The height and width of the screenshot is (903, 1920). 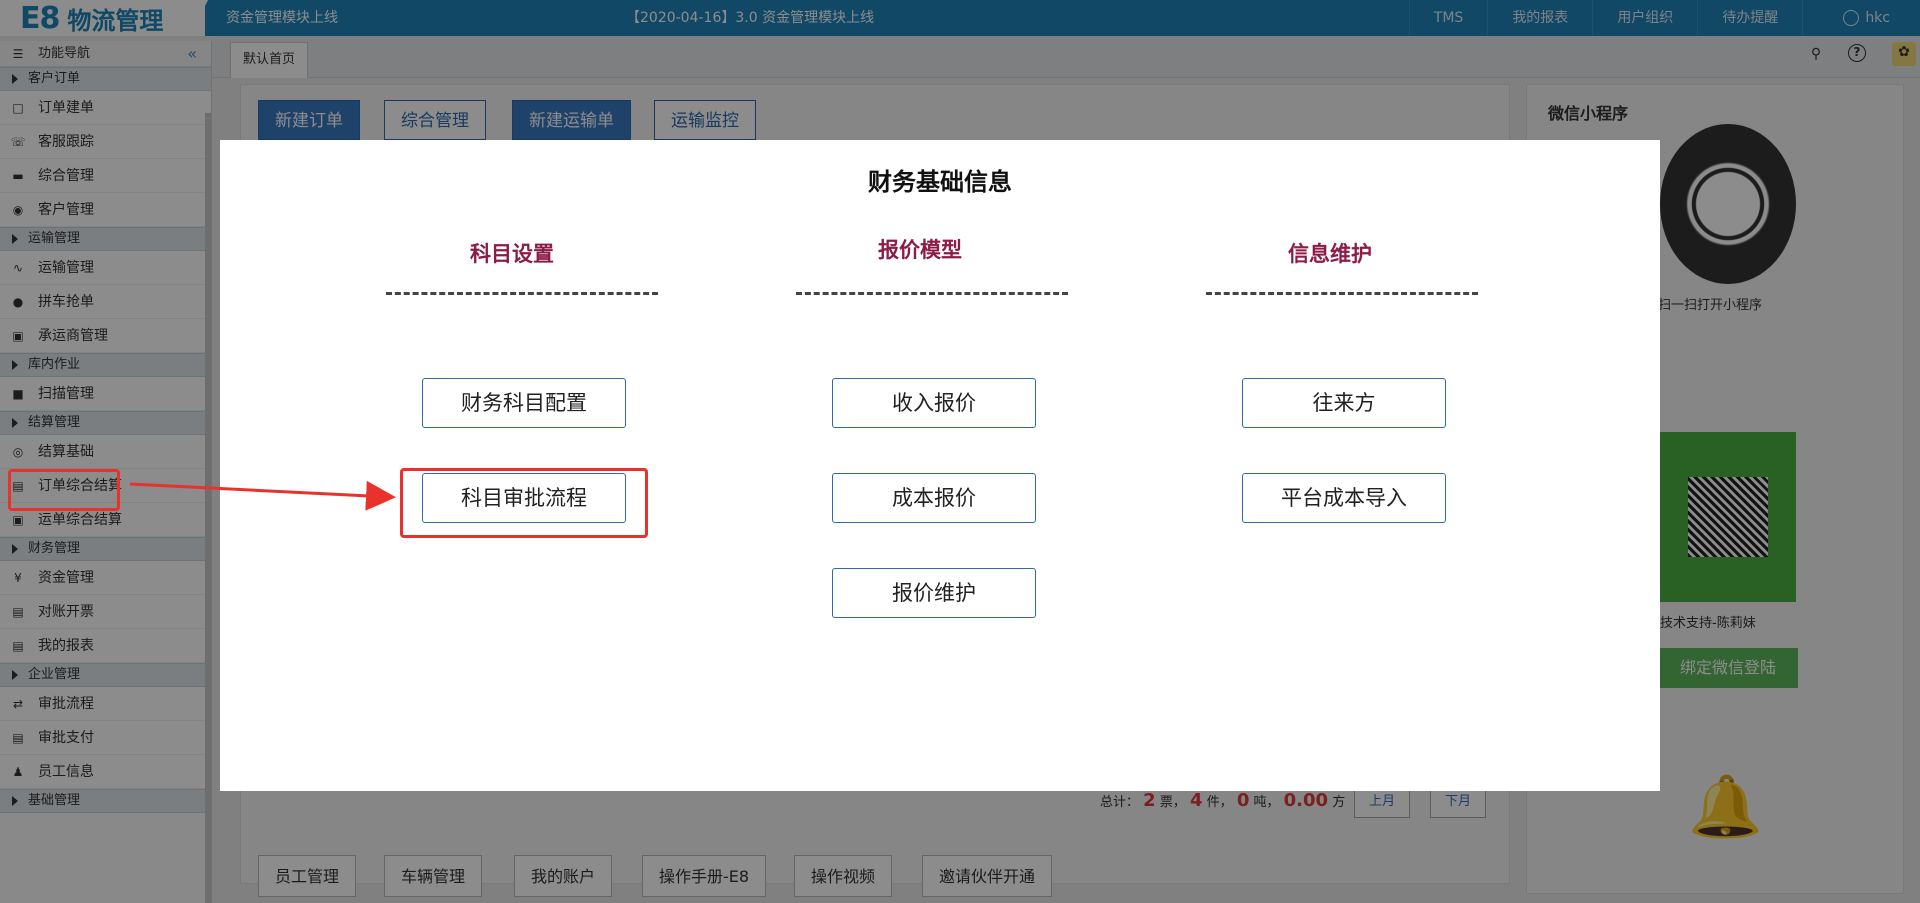 What do you see at coordinates (1344, 498) in the screenshot?
I see `platform-cost-import-button: 平台成本导入` at bounding box center [1344, 498].